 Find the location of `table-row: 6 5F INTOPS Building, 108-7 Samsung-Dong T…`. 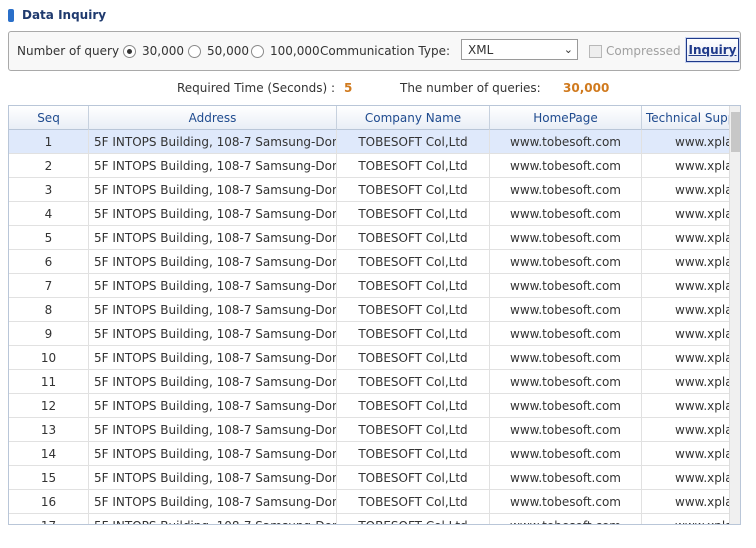

table-row: 6 5F INTOPS Building, 108-7 Samsung-Dong T… is located at coordinates (374, 262).